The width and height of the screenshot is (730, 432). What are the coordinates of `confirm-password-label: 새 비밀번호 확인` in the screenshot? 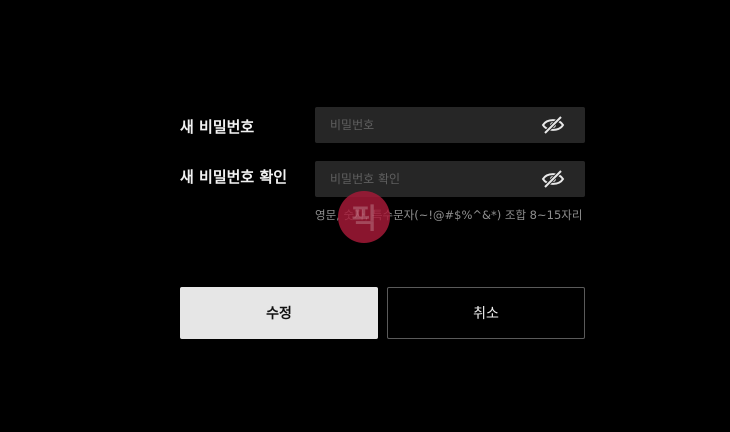 It's located at (234, 177).